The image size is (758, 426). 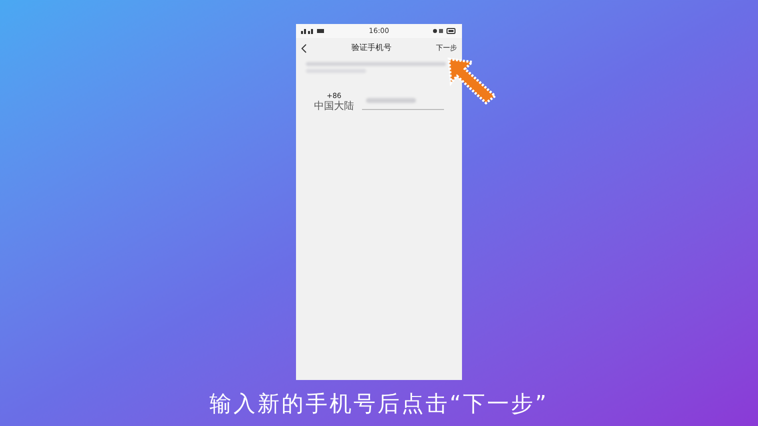 What do you see at coordinates (372, 48) in the screenshot?
I see `page-title: 验证手机号` at bounding box center [372, 48].